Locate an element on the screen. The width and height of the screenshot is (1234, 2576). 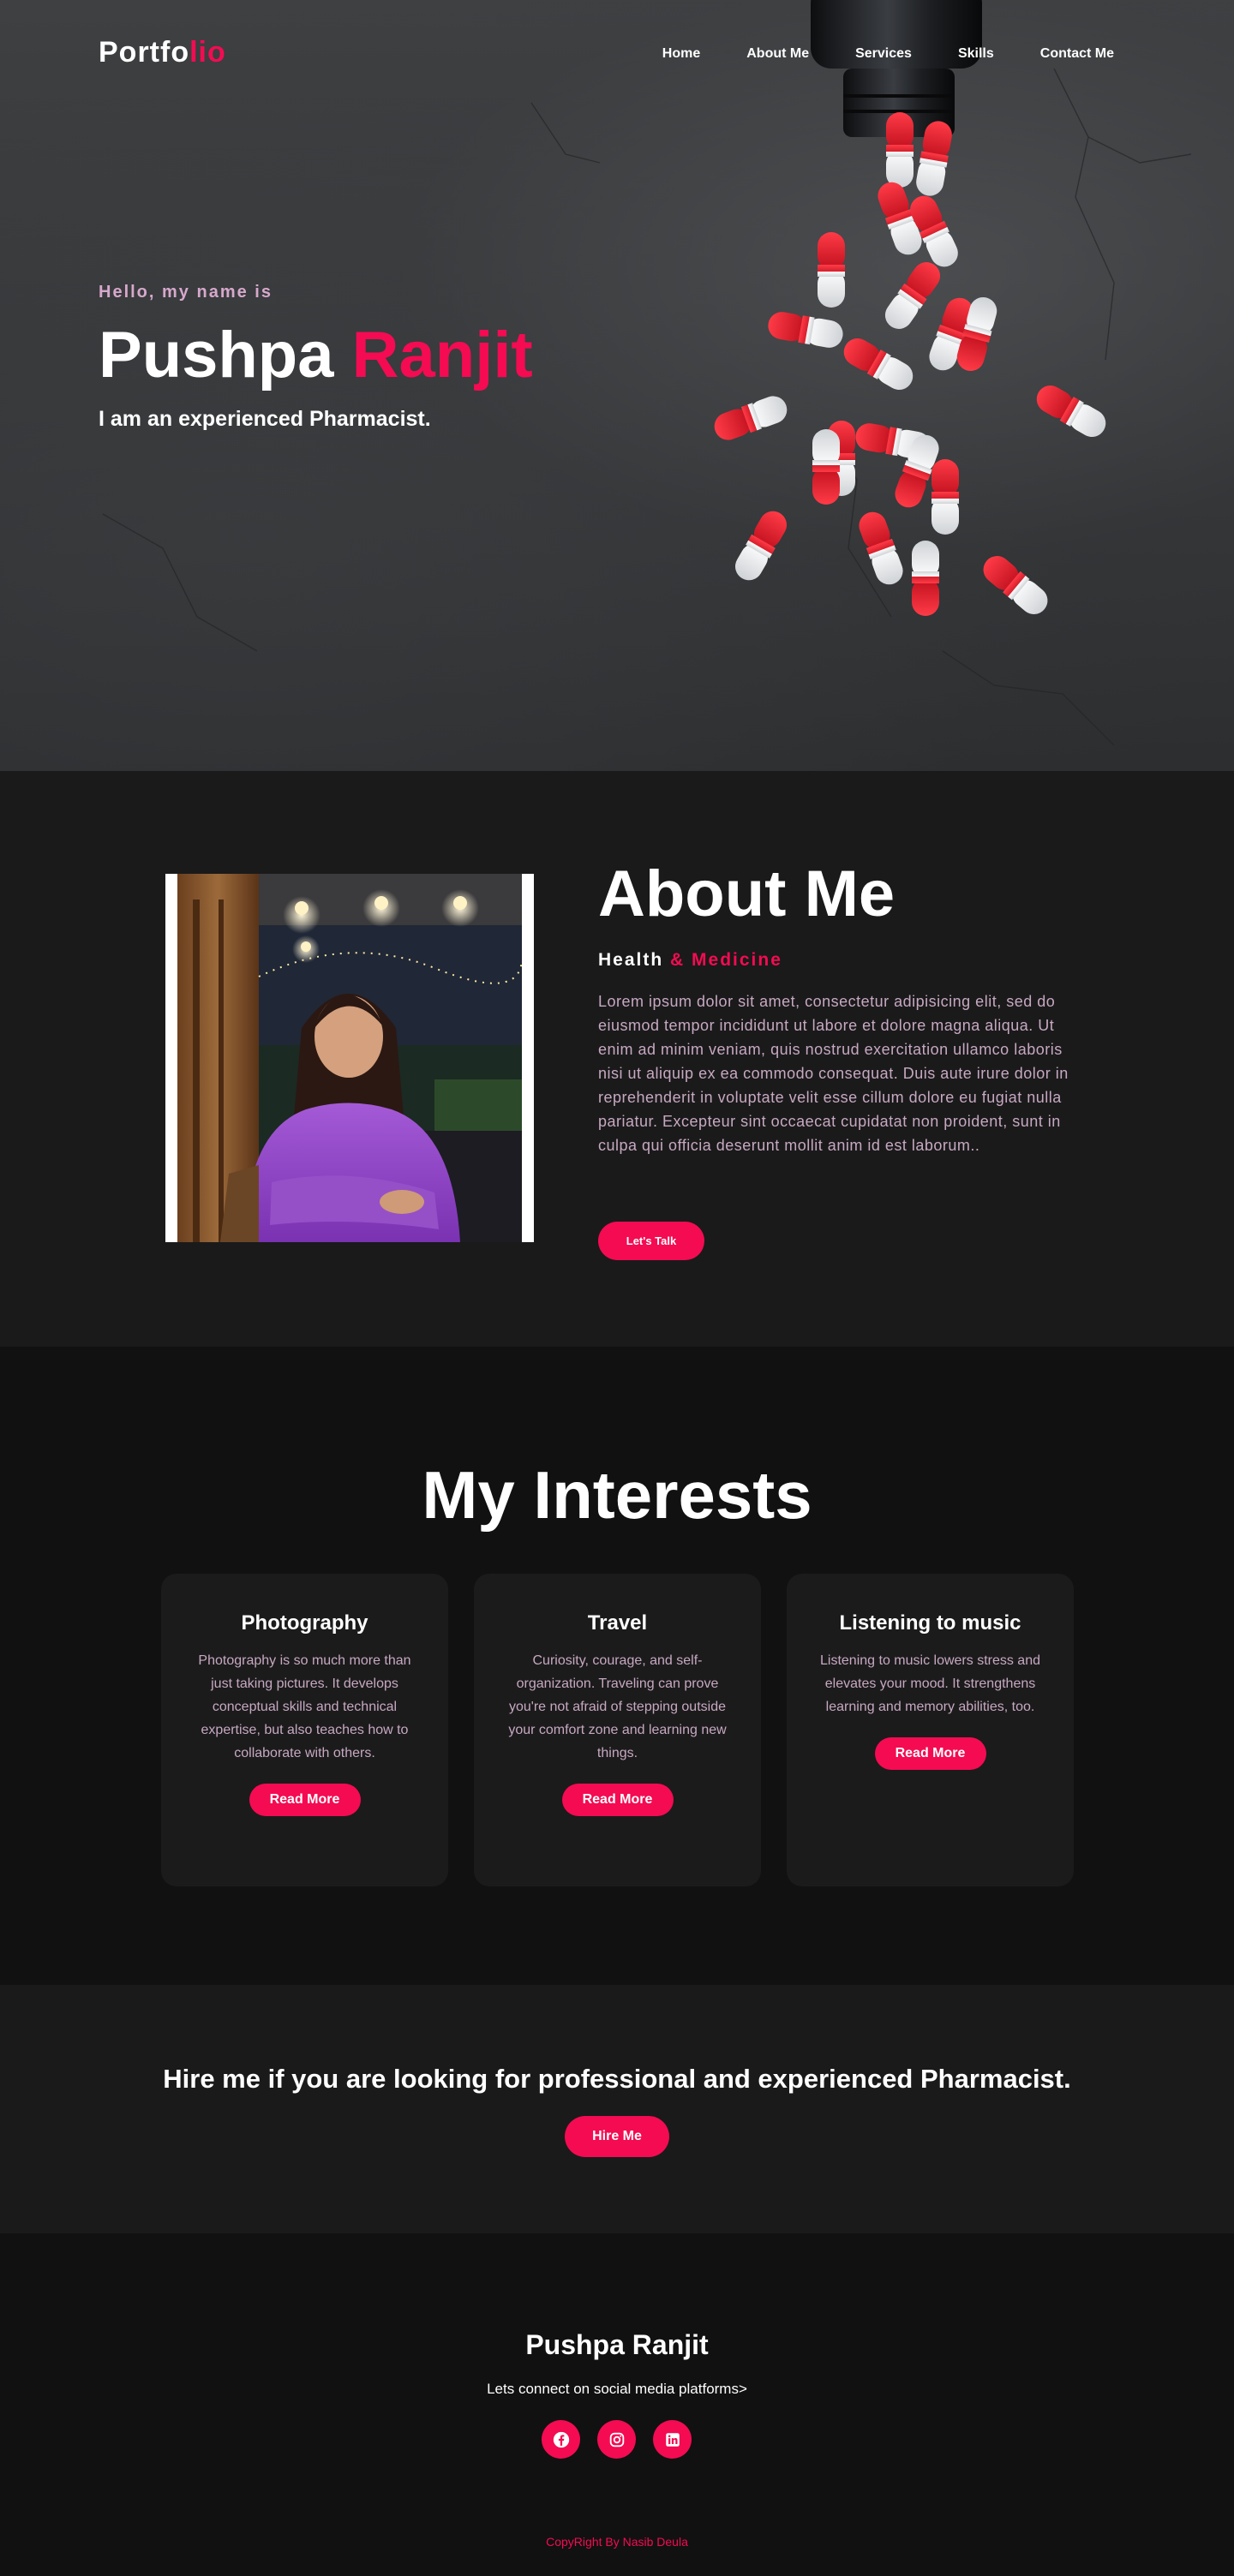
interests-title: My Interests is located at coordinates (617, 1495).